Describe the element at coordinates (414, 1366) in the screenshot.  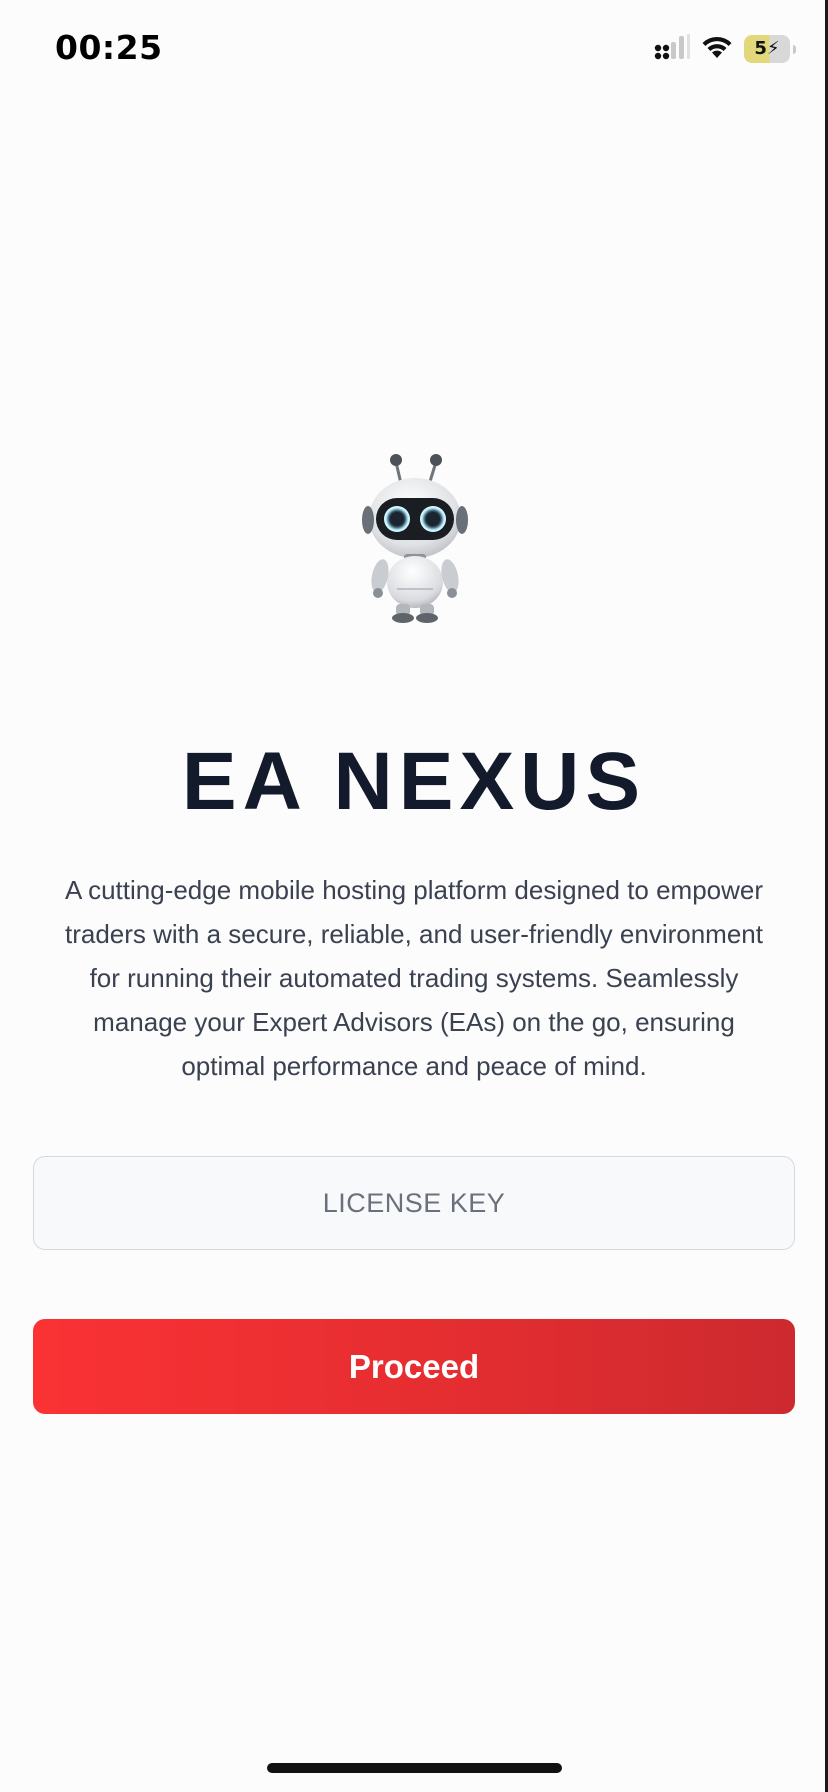
I see `proceed-button: Proceed` at that location.